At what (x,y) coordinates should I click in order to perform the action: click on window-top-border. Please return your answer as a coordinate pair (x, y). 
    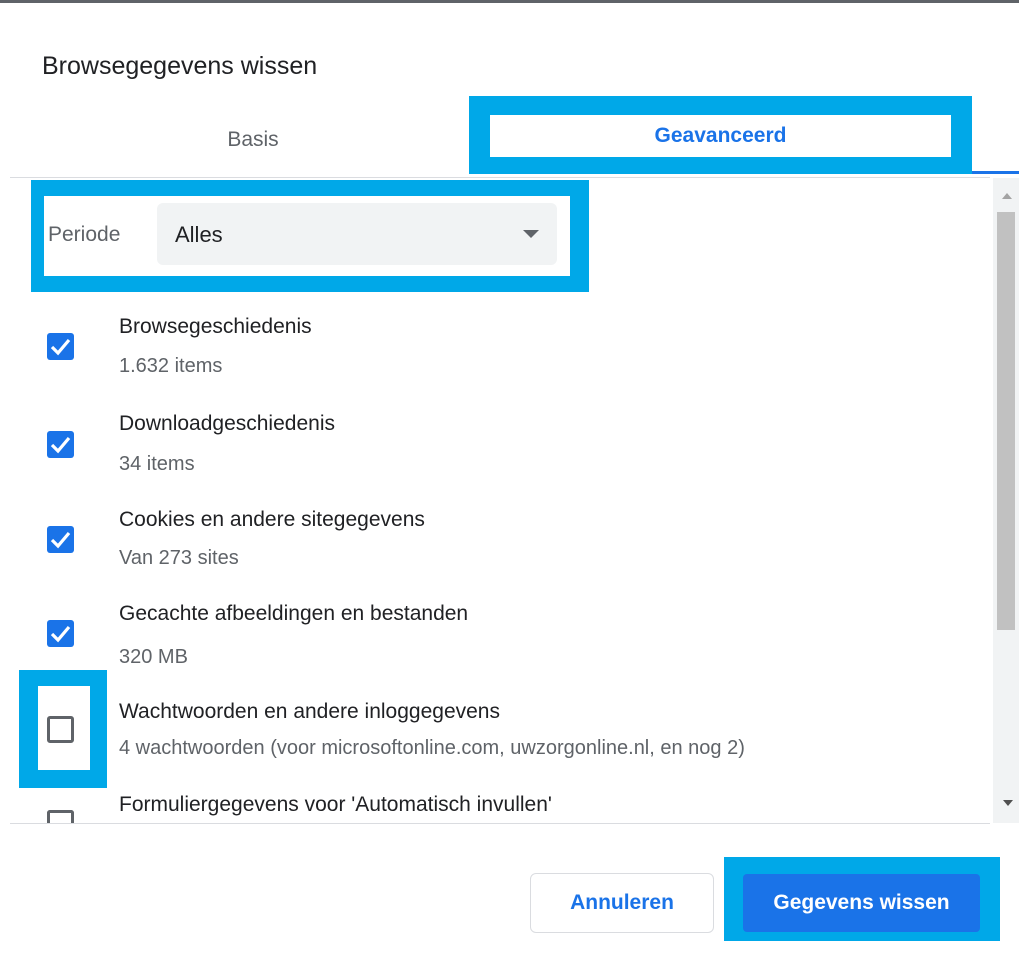
    Looking at the image, I should click on (509, 1).